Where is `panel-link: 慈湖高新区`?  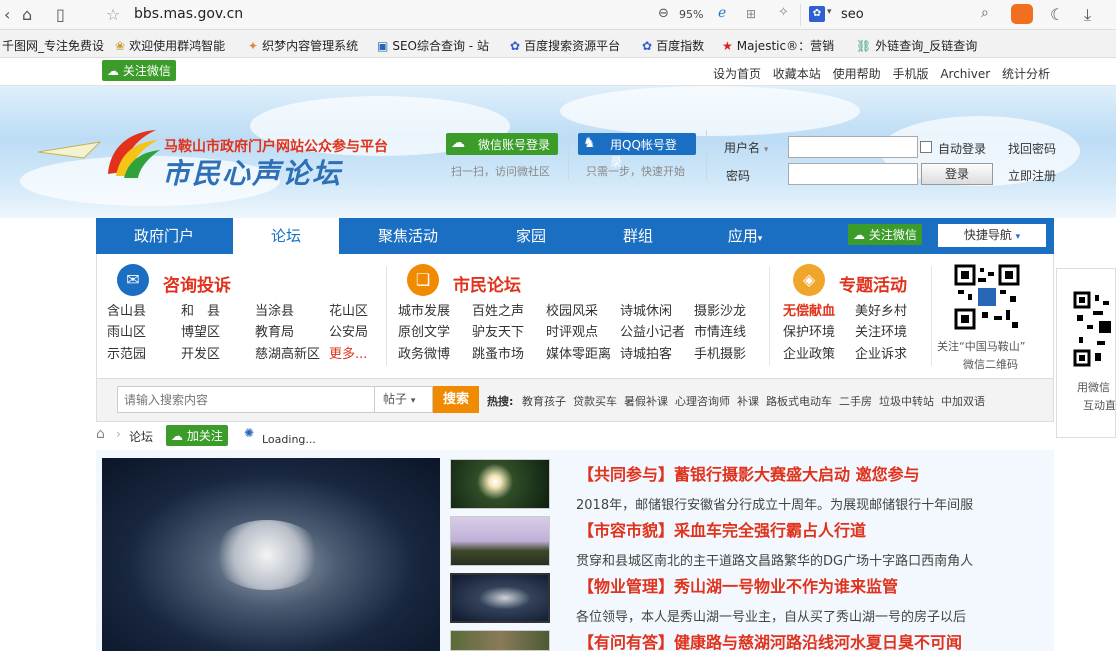
panel-link: 慈湖高新区 is located at coordinates (287, 352).